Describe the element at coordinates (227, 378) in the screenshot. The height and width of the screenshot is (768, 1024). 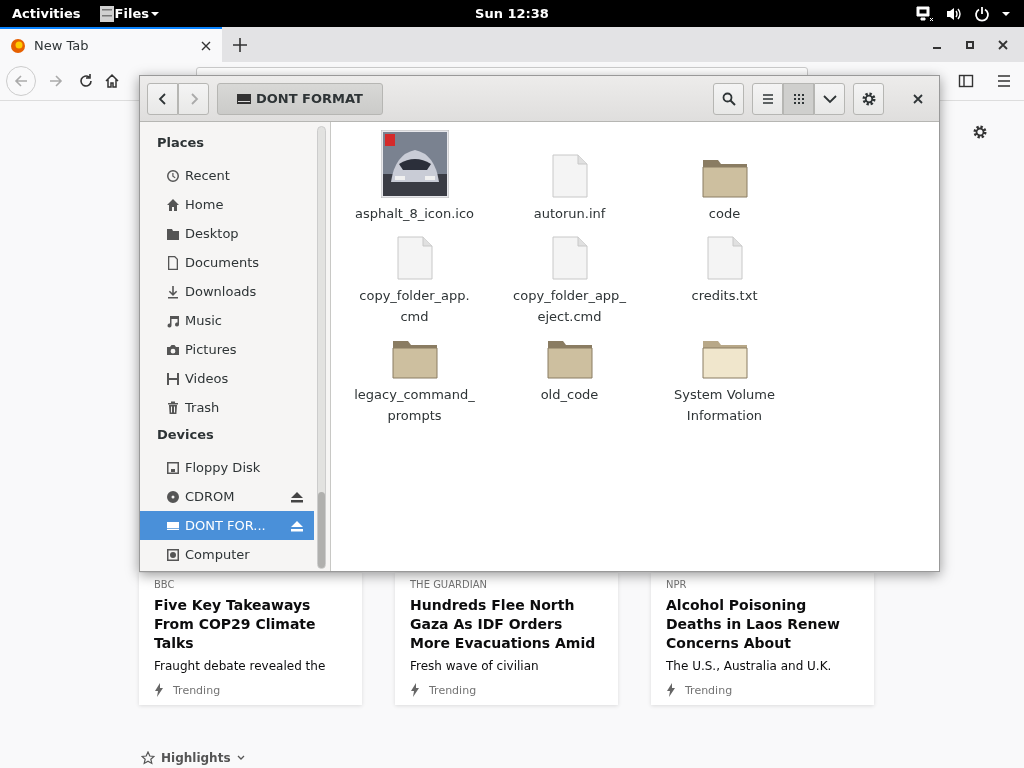
I see `sidebar-item: Videos` at that location.